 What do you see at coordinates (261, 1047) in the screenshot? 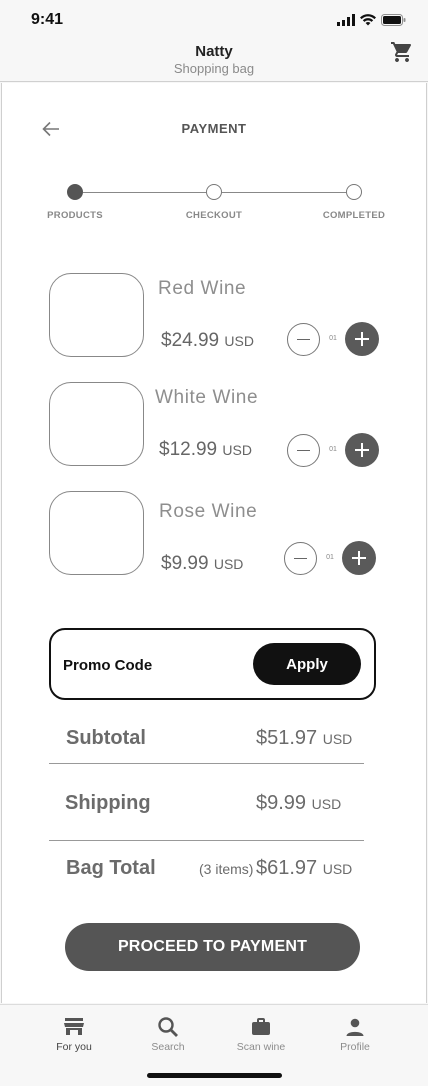
I see `tab-label: Scan wine` at bounding box center [261, 1047].